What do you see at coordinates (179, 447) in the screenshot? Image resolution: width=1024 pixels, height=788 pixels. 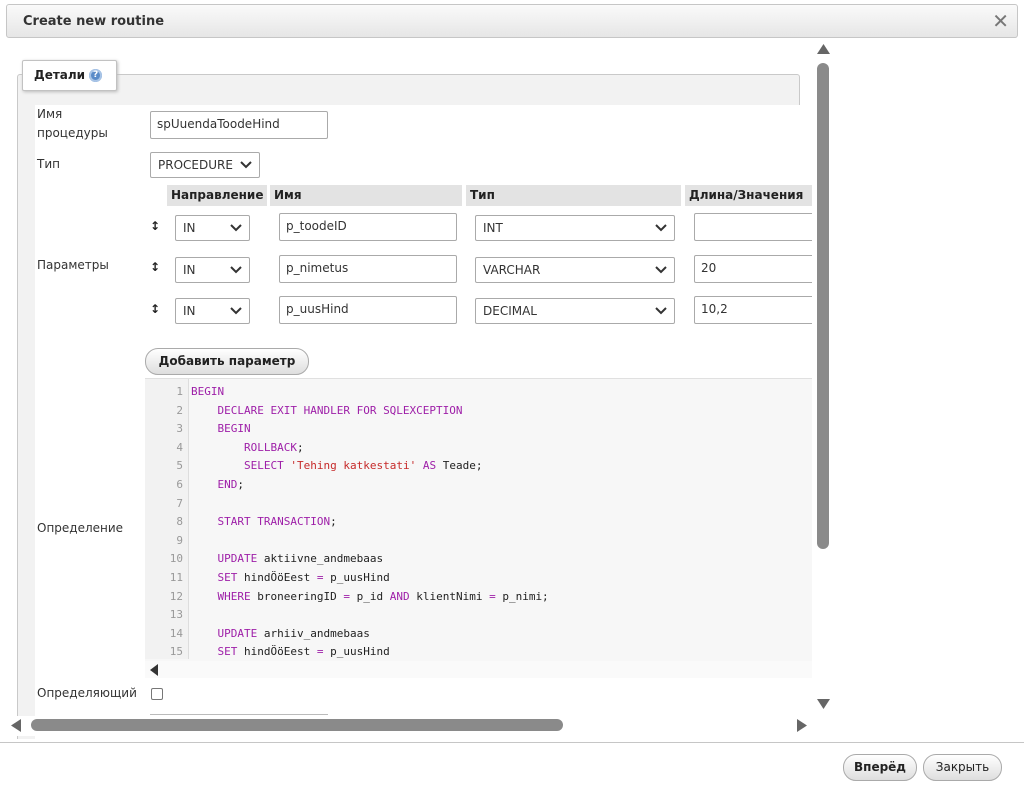 I see `line-number: 4` at bounding box center [179, 447].